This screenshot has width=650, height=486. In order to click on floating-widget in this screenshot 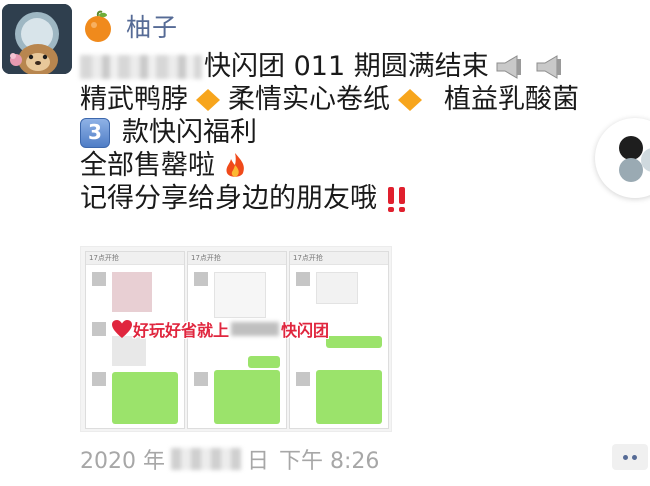, I will do `click(622, 158)`.